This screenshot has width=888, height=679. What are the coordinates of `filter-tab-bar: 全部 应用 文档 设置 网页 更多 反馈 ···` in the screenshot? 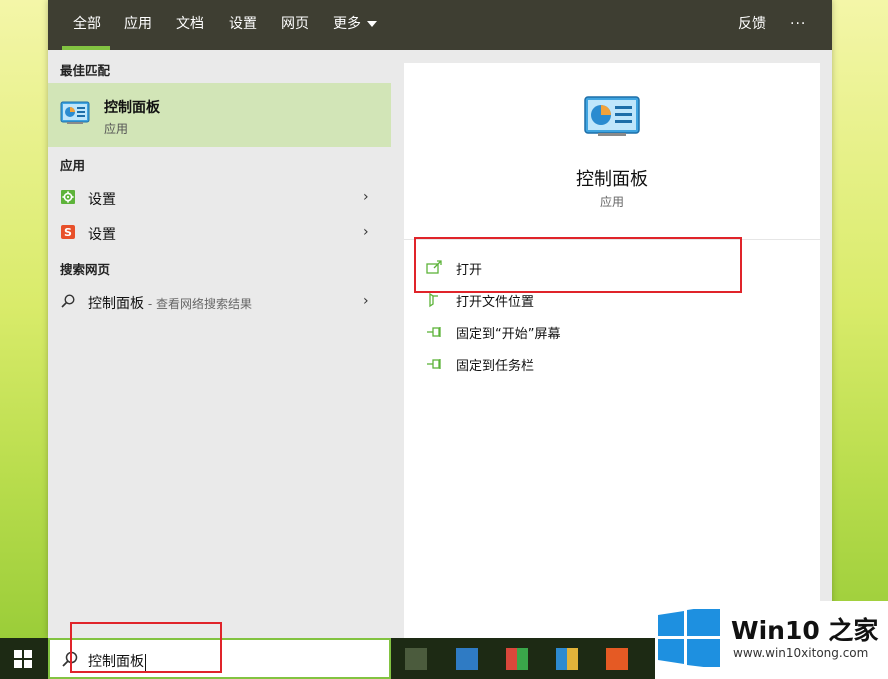 It's located at (440, 25).